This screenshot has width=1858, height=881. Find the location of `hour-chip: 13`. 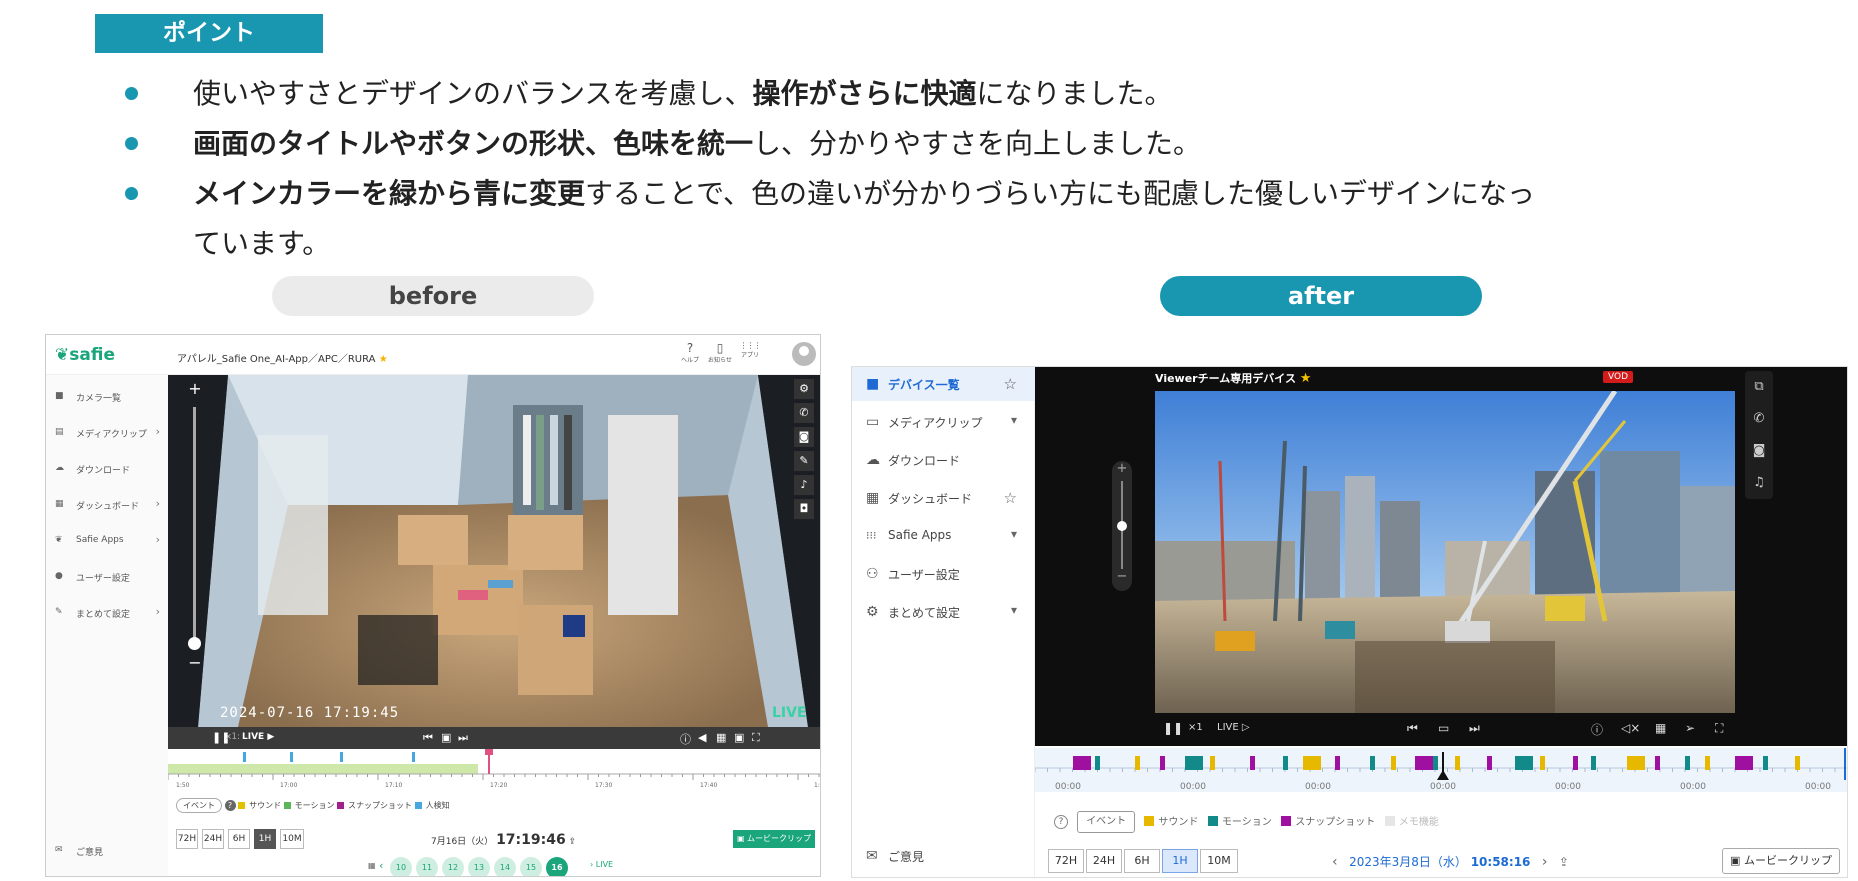

hour-chip: 13 is located at coordinates (479, 866).